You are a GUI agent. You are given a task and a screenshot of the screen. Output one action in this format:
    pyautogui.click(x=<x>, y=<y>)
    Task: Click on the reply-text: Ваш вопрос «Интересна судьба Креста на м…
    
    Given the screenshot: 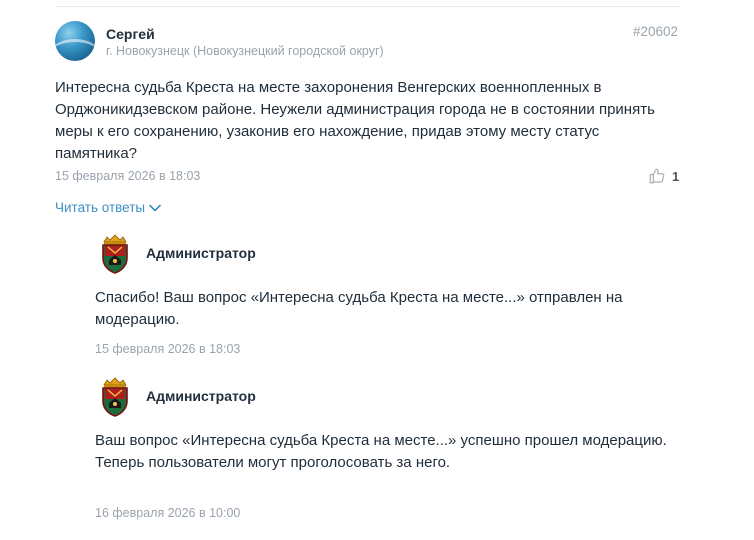 What is the action you would take?
    pyautogui.click(x=385, y=452)
    